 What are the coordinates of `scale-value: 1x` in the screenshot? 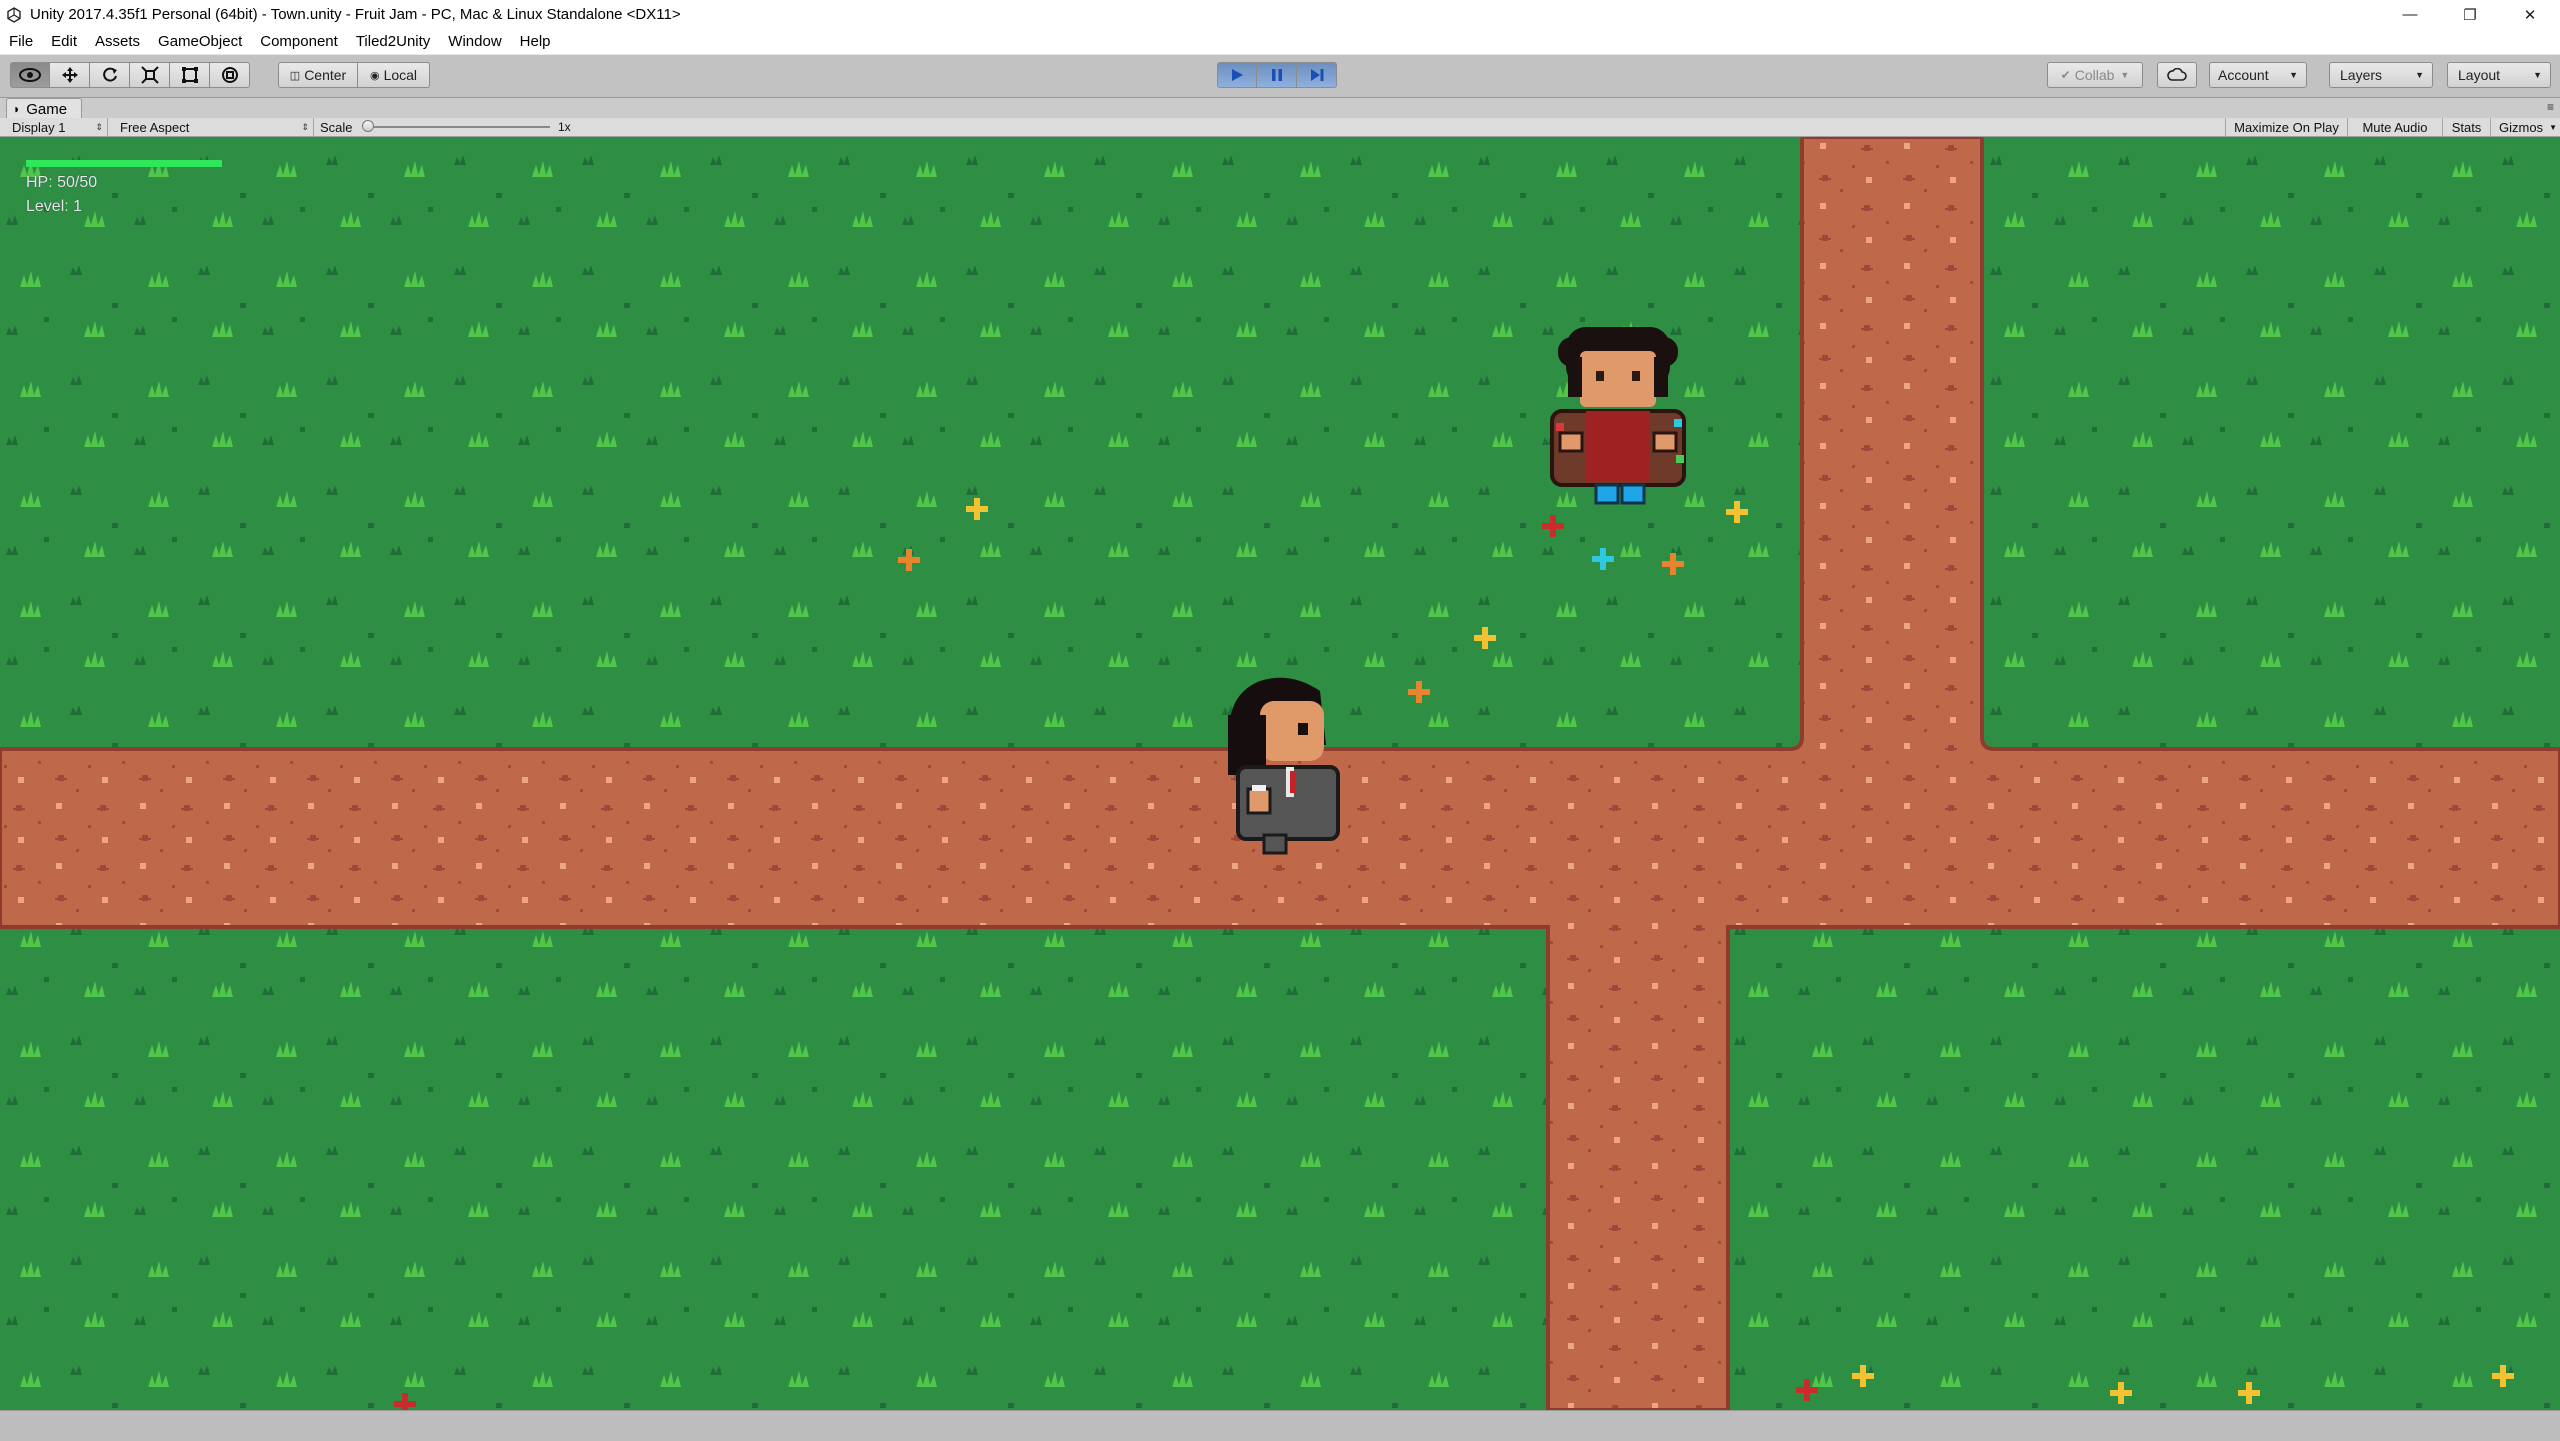 It's located at (564, 127).